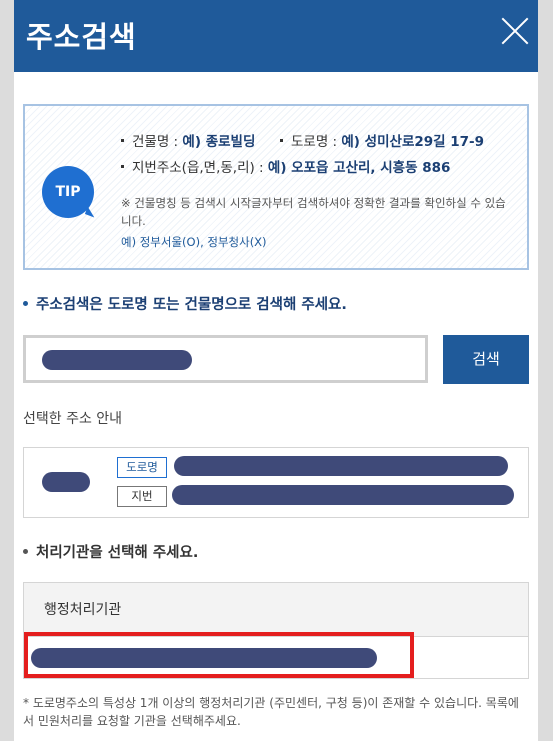  Describe the element at coordinates (200, 168) in the screenshot. I see `tip-lot-label: 지번주소(읍,면,동,리) :` at that location.